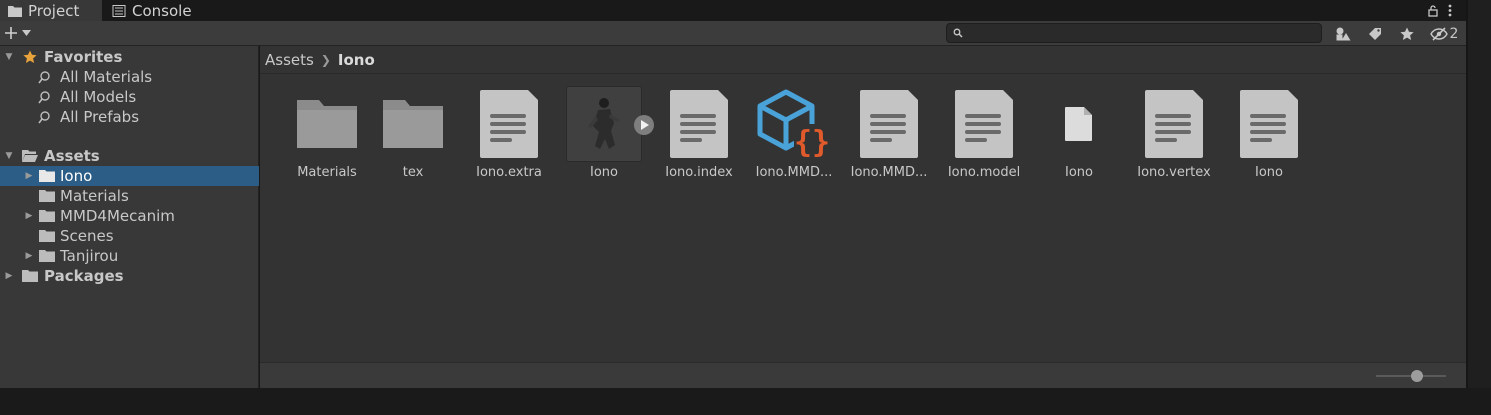 This screenshot has height=415, width=1491. I want to click on breadcrumb-current: Iono, so click(356, 60).